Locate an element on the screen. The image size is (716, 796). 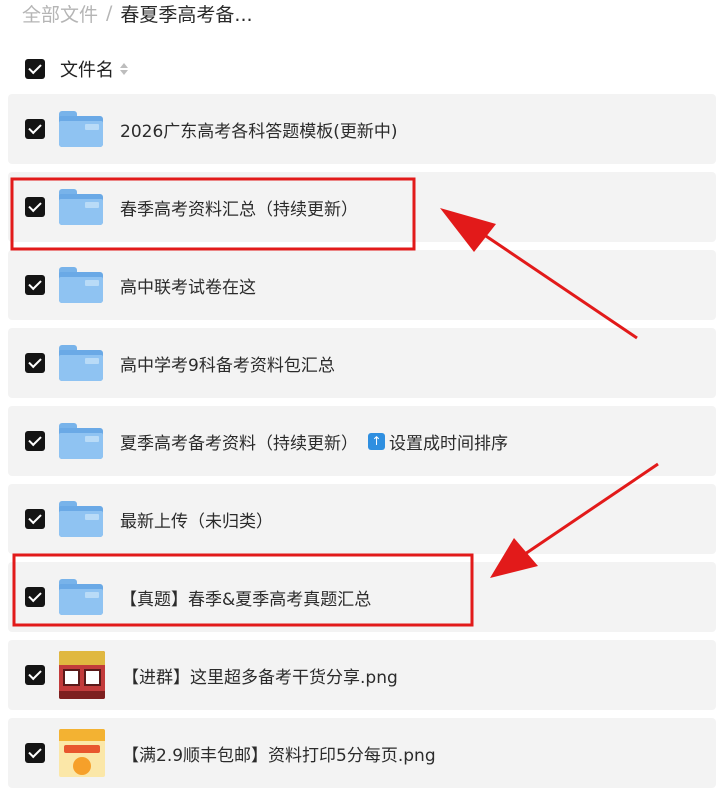
file-list-header: 文件名 is located at coordinates (362, 69).